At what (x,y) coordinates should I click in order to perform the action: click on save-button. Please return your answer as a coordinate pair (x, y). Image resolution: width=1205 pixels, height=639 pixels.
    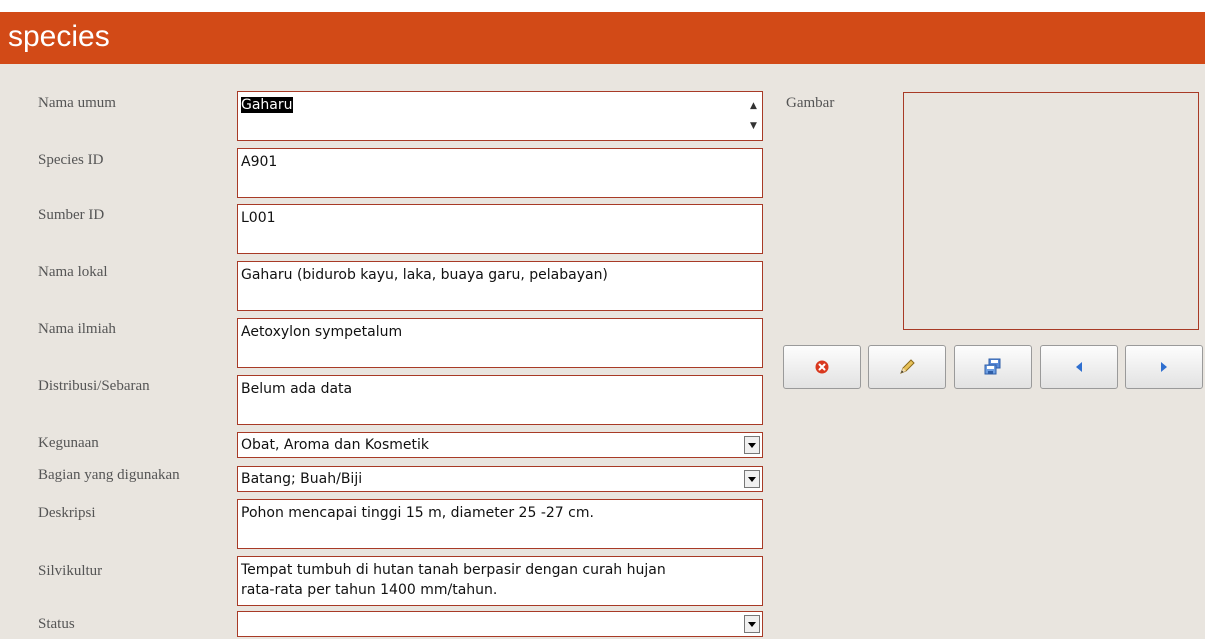
    Looking at the image, I should click on (993, 367).